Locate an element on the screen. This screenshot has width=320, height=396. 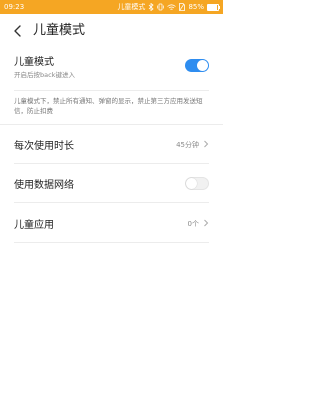
battery-icon is located at coordinates (213, 7).